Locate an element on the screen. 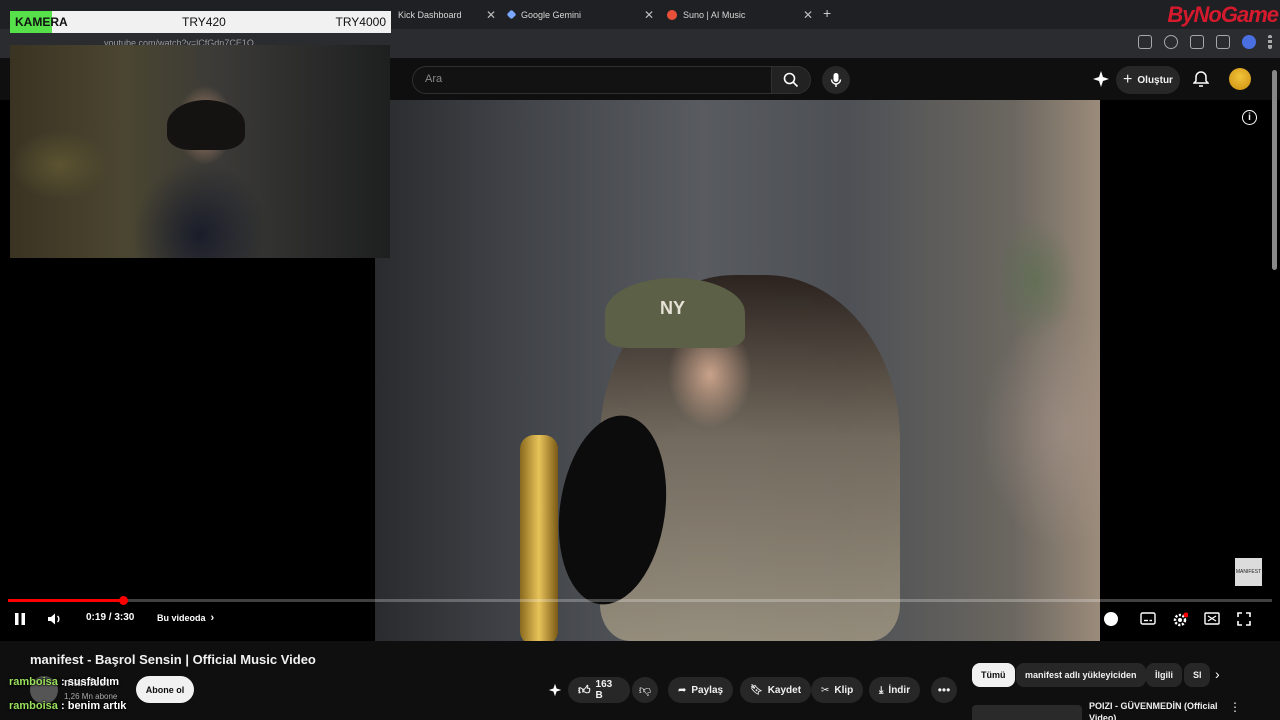 The width and height of the screenshot is (1280, 720). autoplay-toggle is located at coordinates (1111, 619).